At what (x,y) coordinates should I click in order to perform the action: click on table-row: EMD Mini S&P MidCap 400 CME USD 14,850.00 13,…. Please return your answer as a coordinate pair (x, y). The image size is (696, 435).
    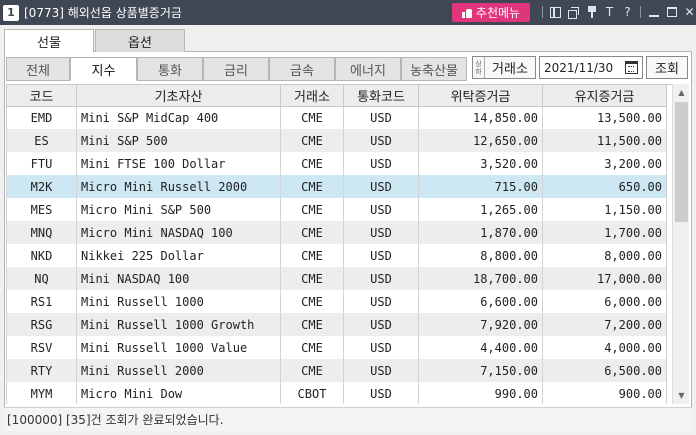
    Looking at the image, I should click on (336, 117).